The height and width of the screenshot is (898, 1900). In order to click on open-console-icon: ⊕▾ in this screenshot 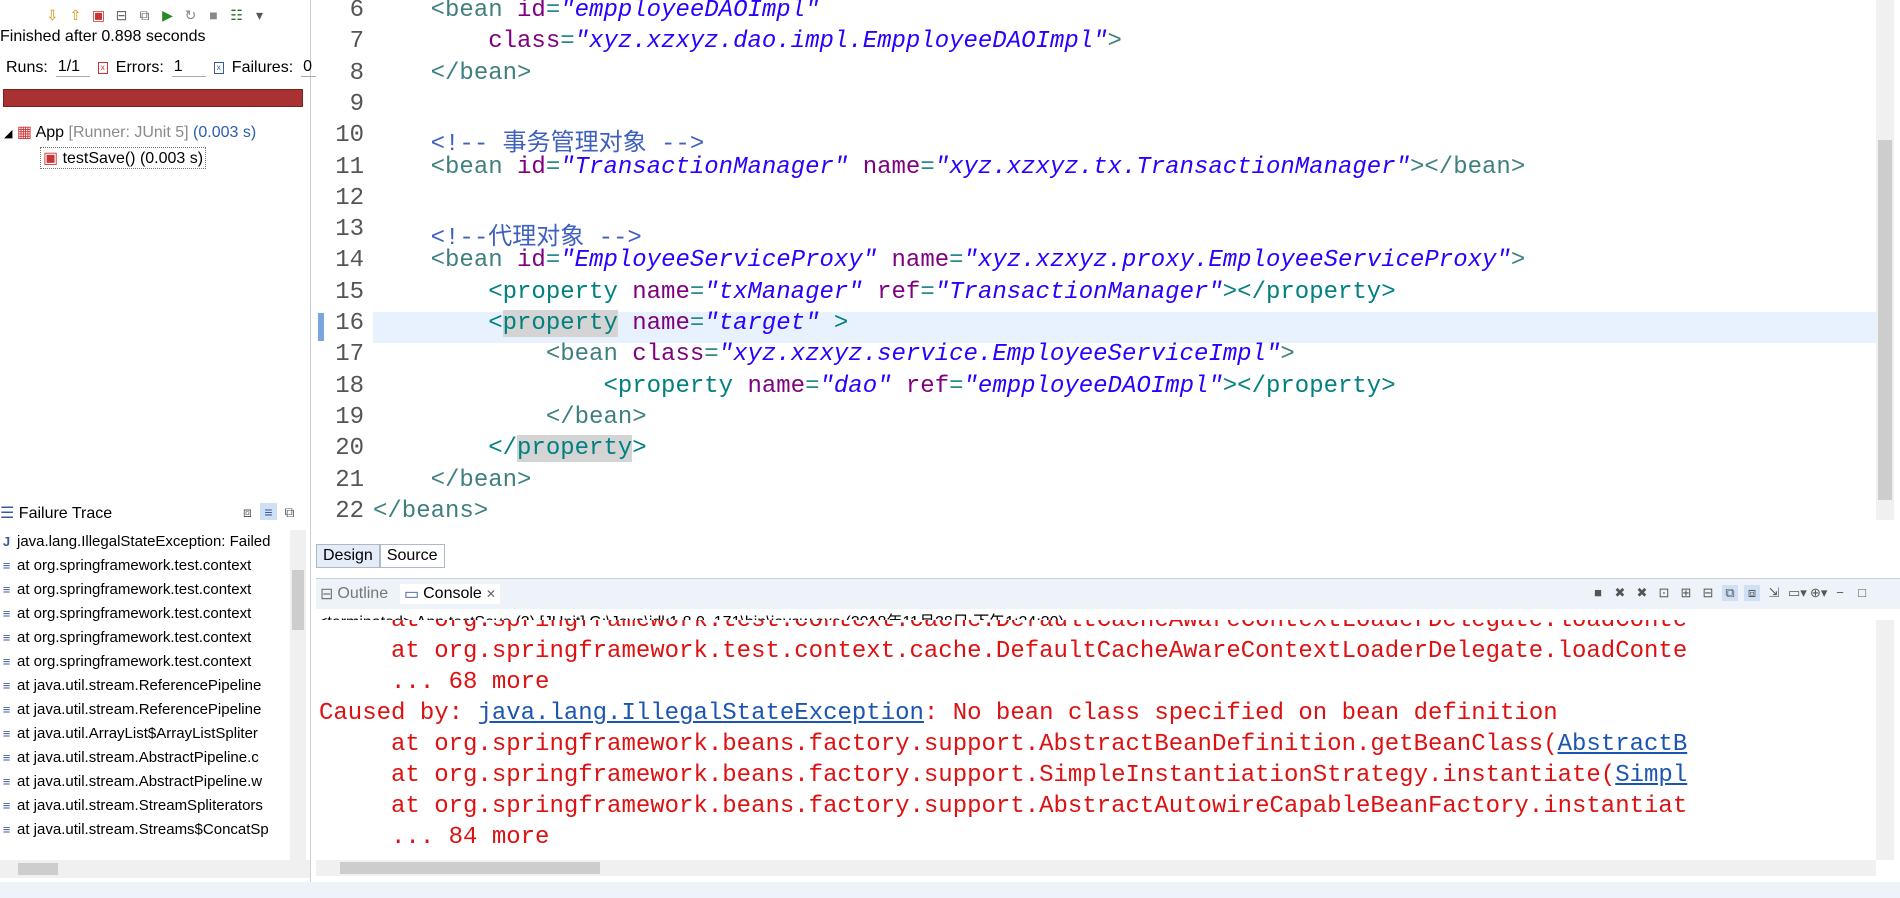, I will do `click(1818, 593)`.